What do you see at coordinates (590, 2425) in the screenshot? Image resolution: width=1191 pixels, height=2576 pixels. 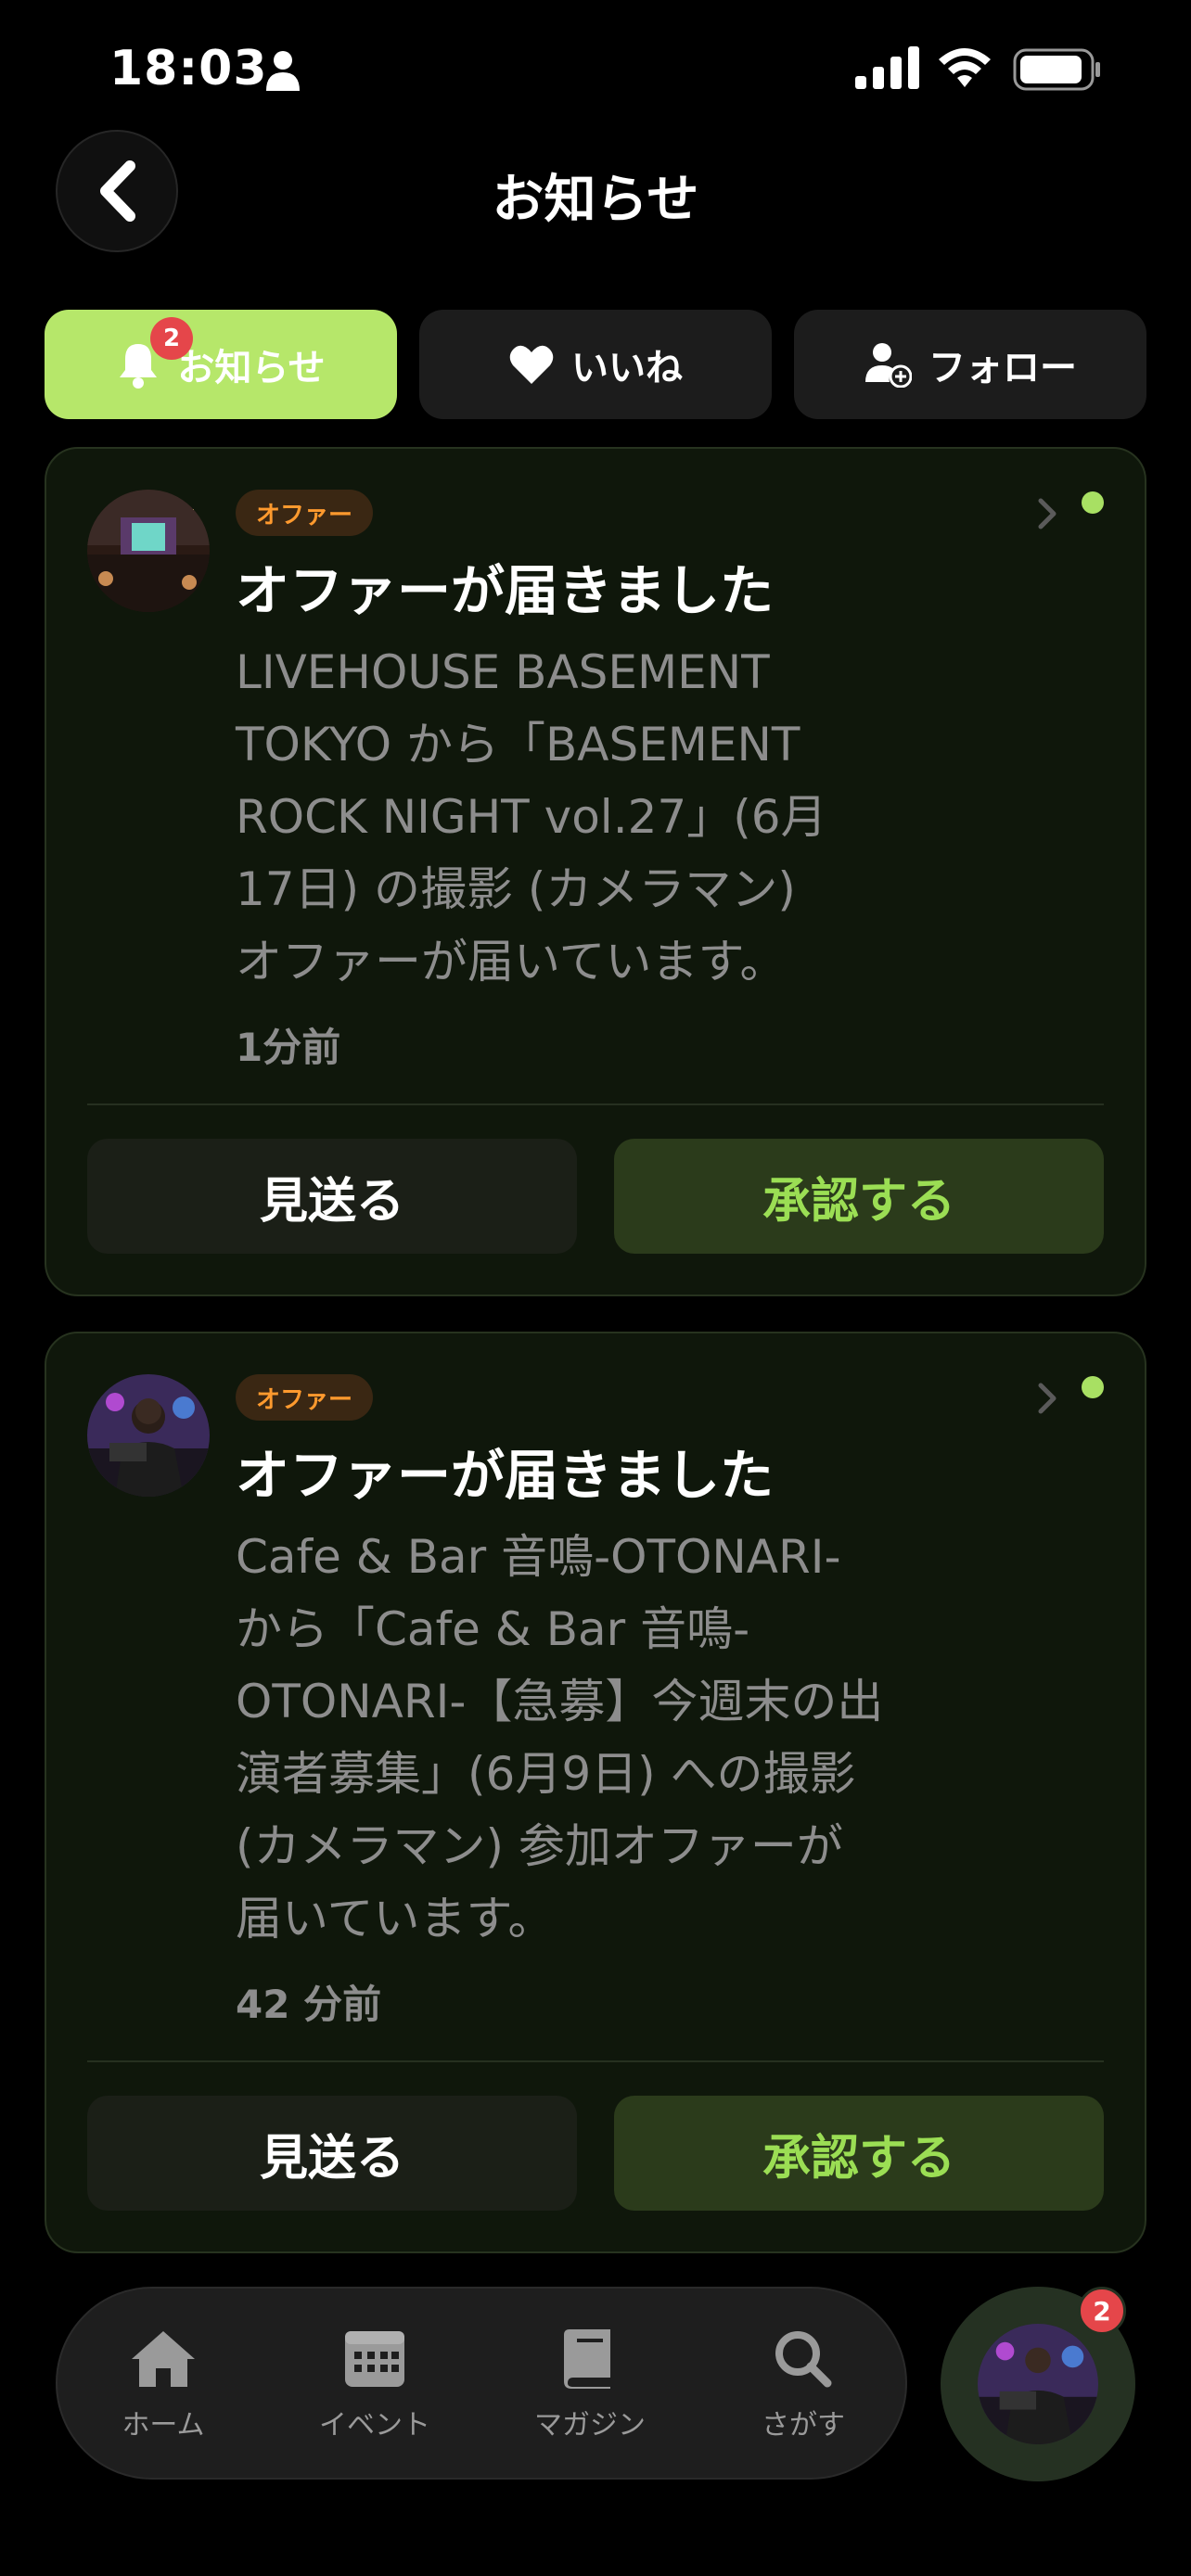 I see `nav-item-label: マガジン` at bounding box center [590, 2425].